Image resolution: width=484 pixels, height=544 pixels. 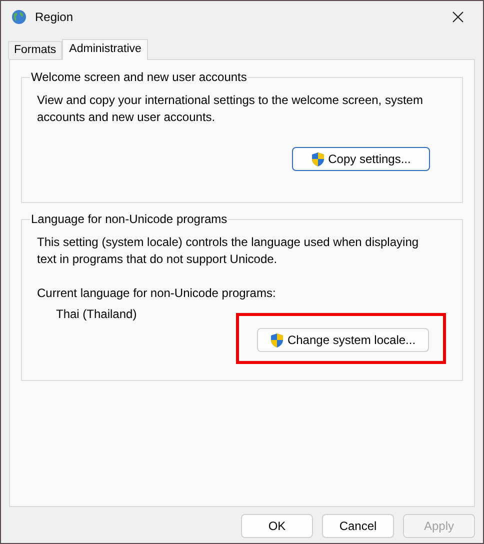 What do you see at coordinates (35, 50) in the screenshot?
I see `tab: Formats` at bounding box center [35, 50].